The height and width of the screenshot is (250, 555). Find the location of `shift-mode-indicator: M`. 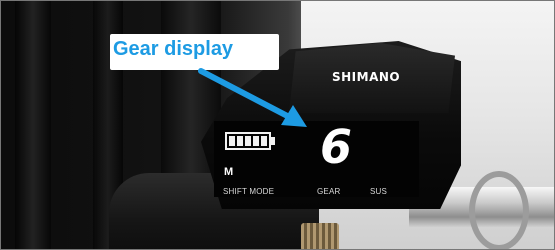

shift-mode-indicator: M is located at coordinates (229, 172).